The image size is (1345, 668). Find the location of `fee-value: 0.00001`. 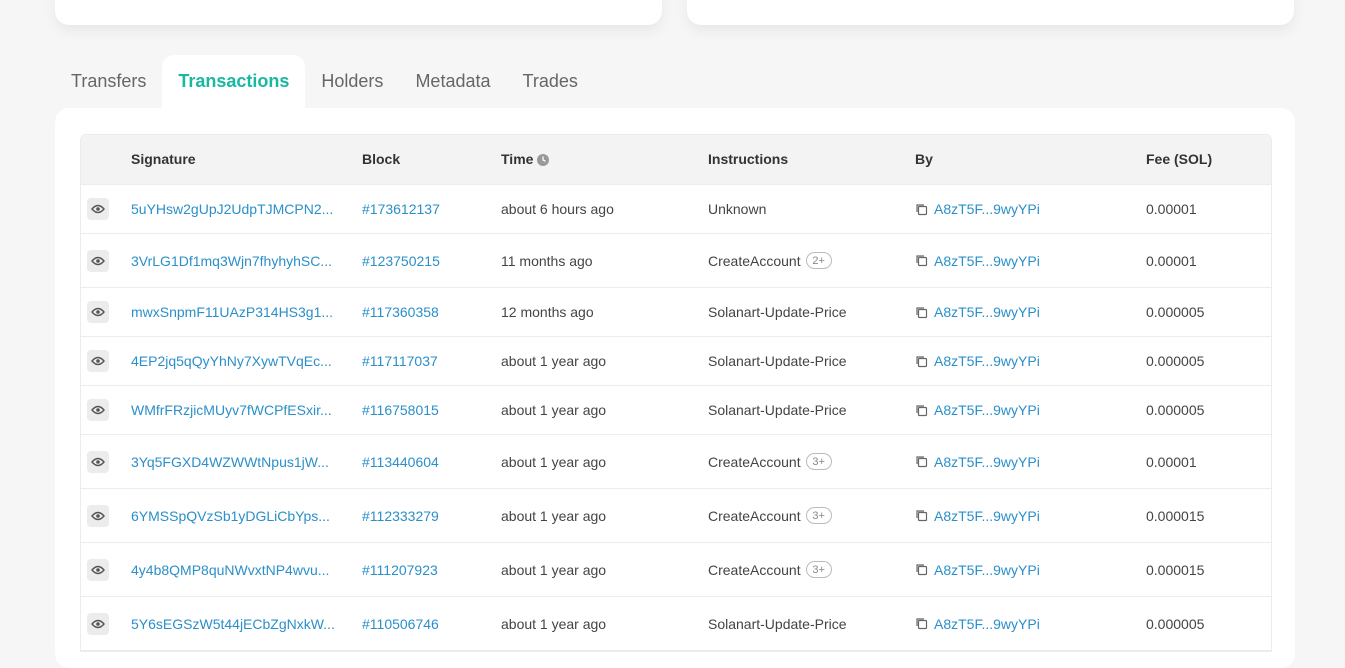

fee-value: 0.00001 is located at coordinates (1171, 461).